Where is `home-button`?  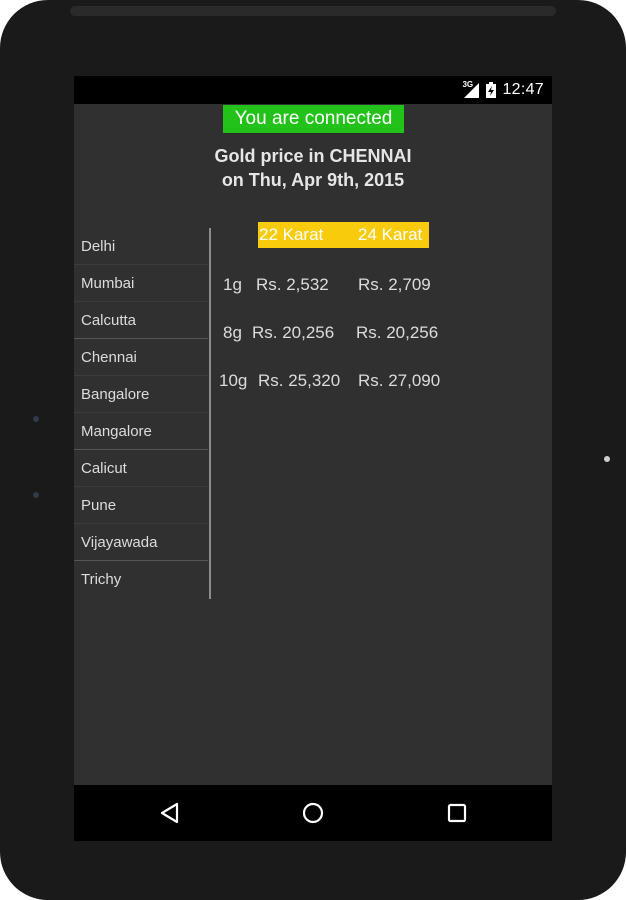 home-button is located at coordinates (313, 813).